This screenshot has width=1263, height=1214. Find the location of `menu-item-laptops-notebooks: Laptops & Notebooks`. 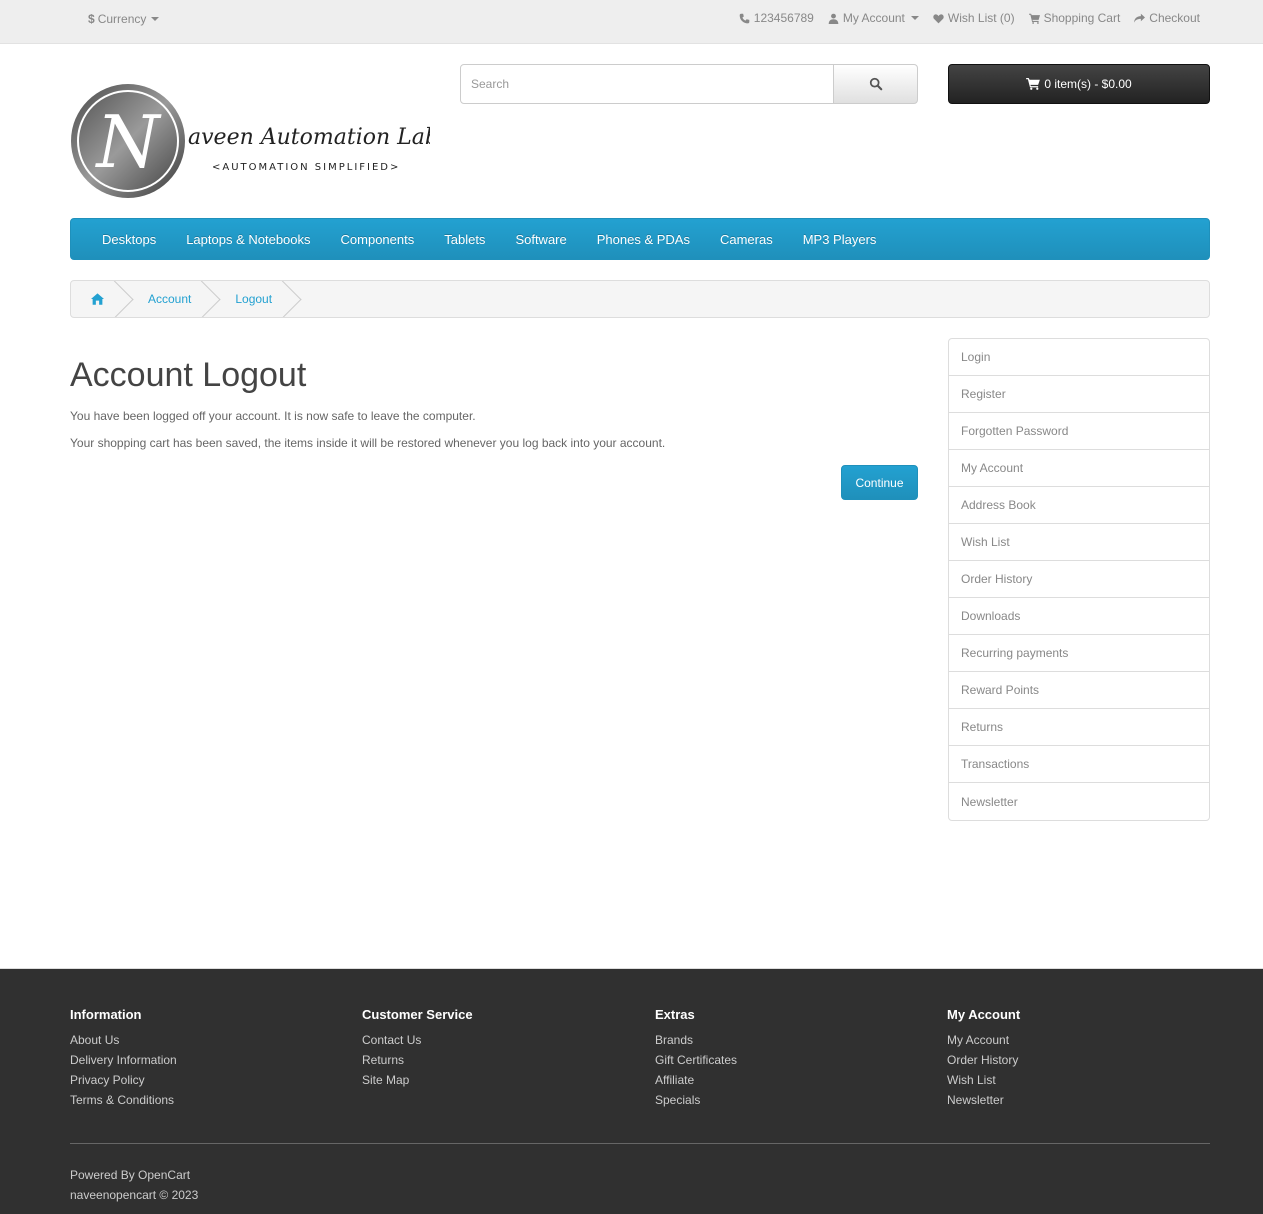

menu-item-laptops-notebooks: Laptops & Notebooks is located at coordinates (248, 239).